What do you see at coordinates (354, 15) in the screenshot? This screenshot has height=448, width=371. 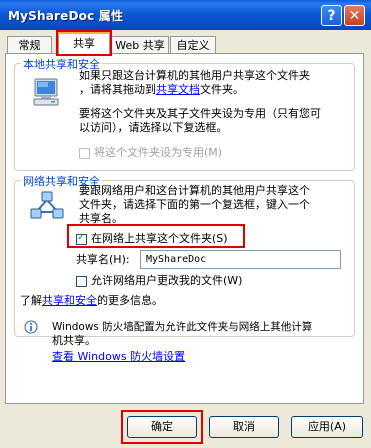 I see `close-button: ✕` at bounding box center [354, 15].